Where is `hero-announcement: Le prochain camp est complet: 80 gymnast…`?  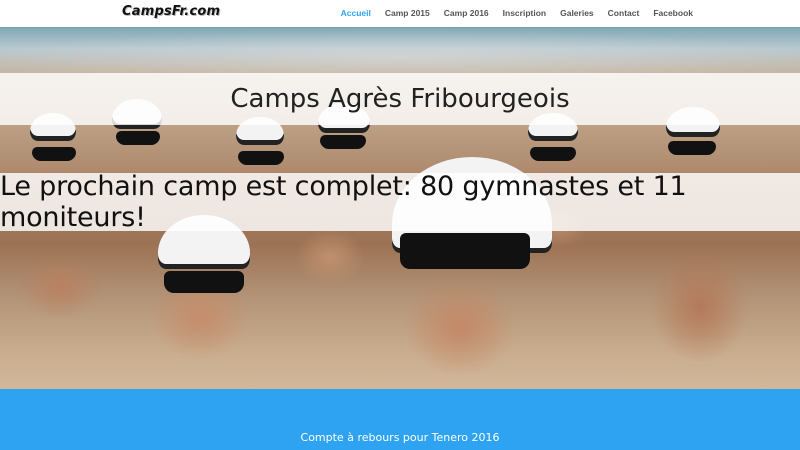 hero-announcement: Le prochain camp est complet: 80 gymnast… is located at coordinates (343, 202).